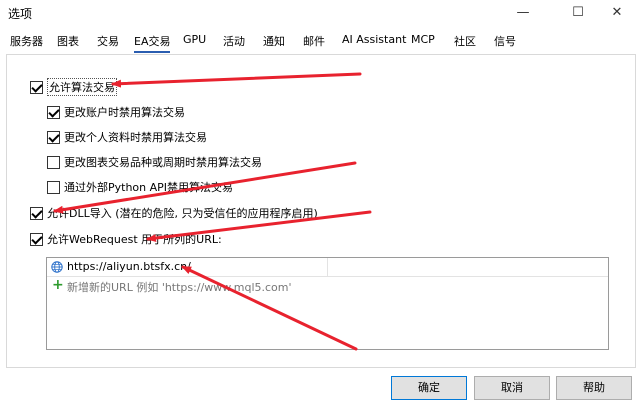  I want to click on window-title: 选项, so click(20, 14).